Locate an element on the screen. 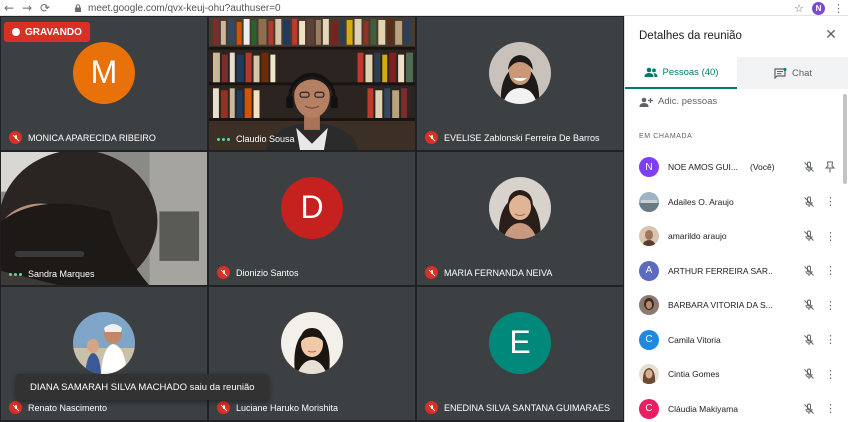  tab-chat: Chat is located at coordinates (792, 73).